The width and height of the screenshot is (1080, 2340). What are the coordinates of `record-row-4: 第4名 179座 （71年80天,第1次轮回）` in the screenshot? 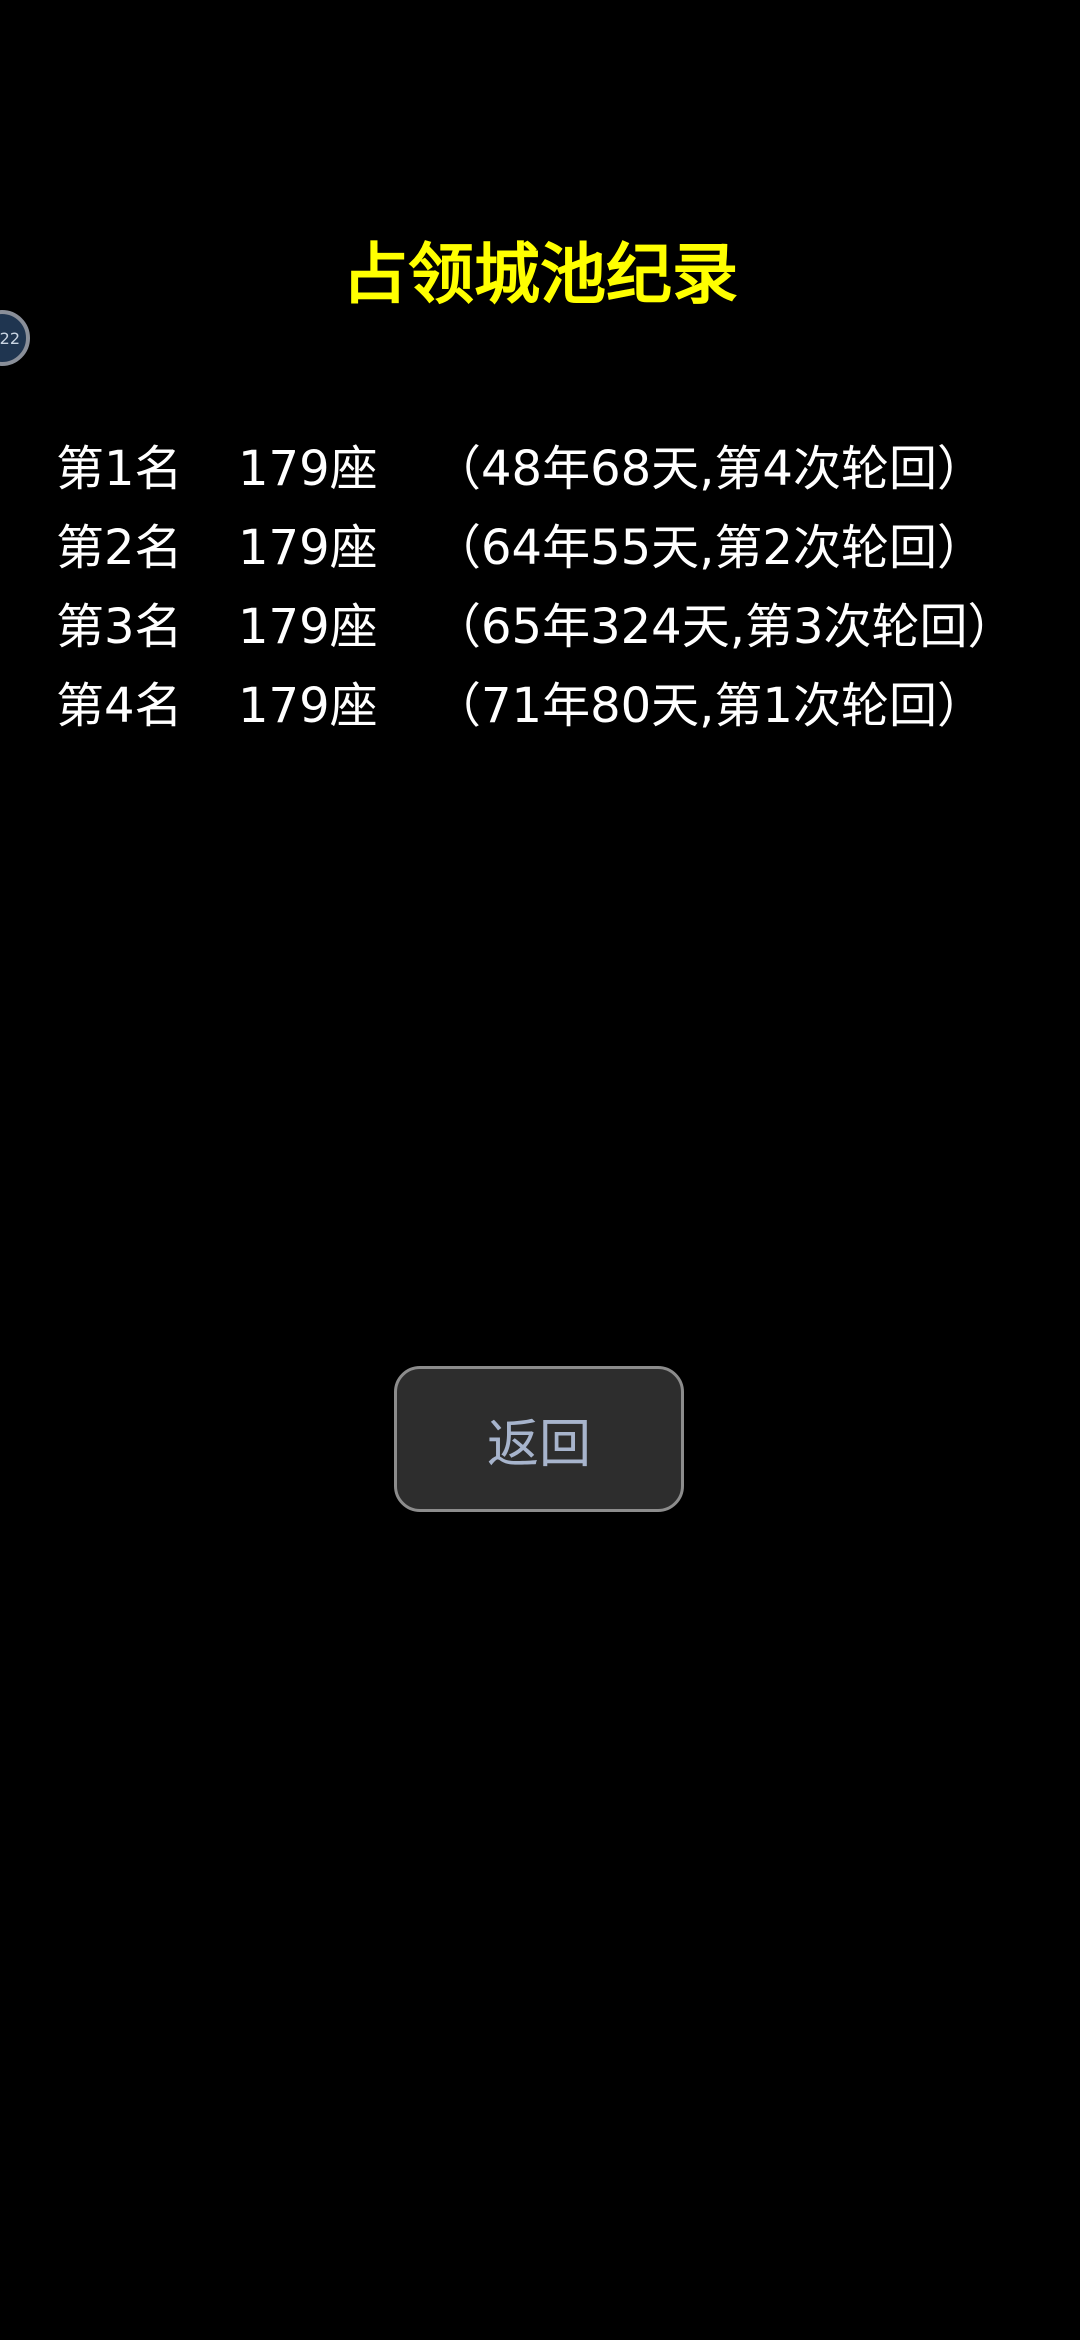 It's located at (556, 700).